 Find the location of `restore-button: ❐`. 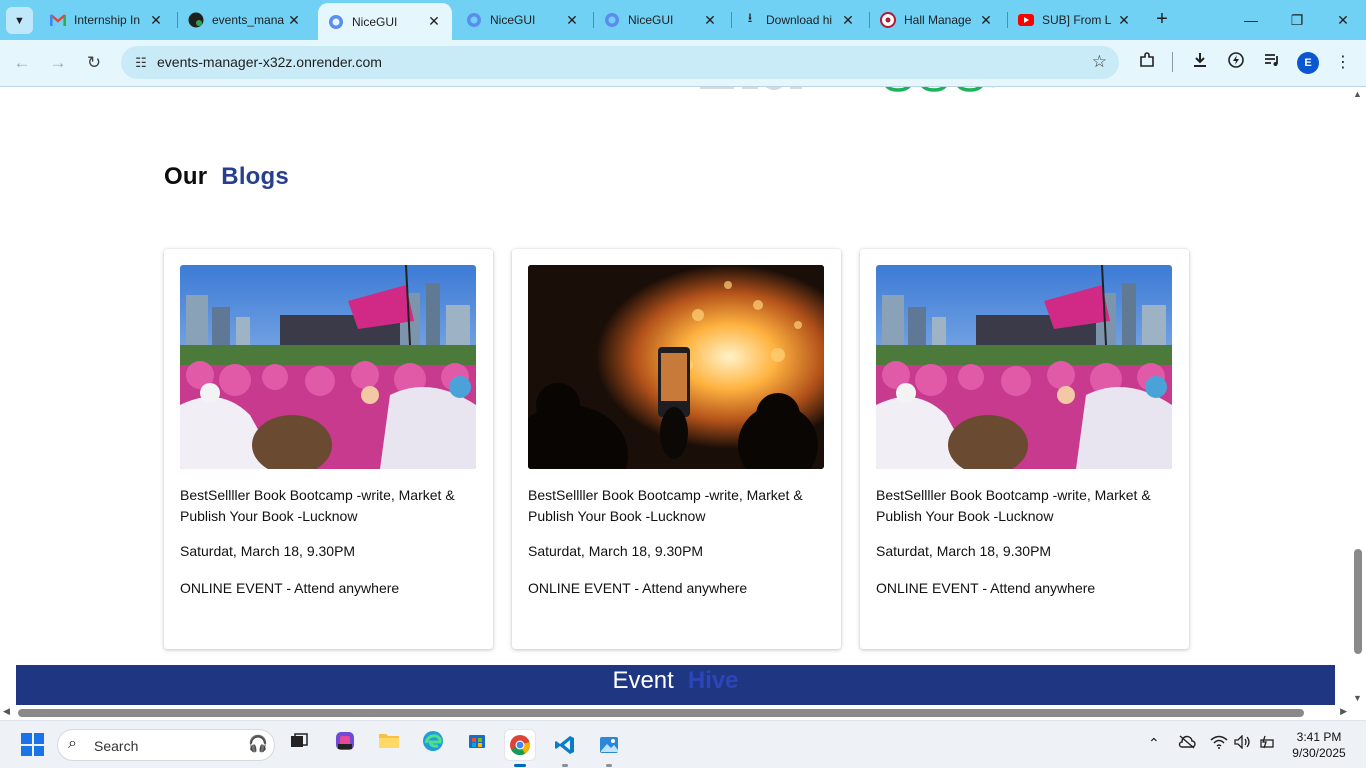

restore-button: ❐ is located at coordinates (1297, 20).